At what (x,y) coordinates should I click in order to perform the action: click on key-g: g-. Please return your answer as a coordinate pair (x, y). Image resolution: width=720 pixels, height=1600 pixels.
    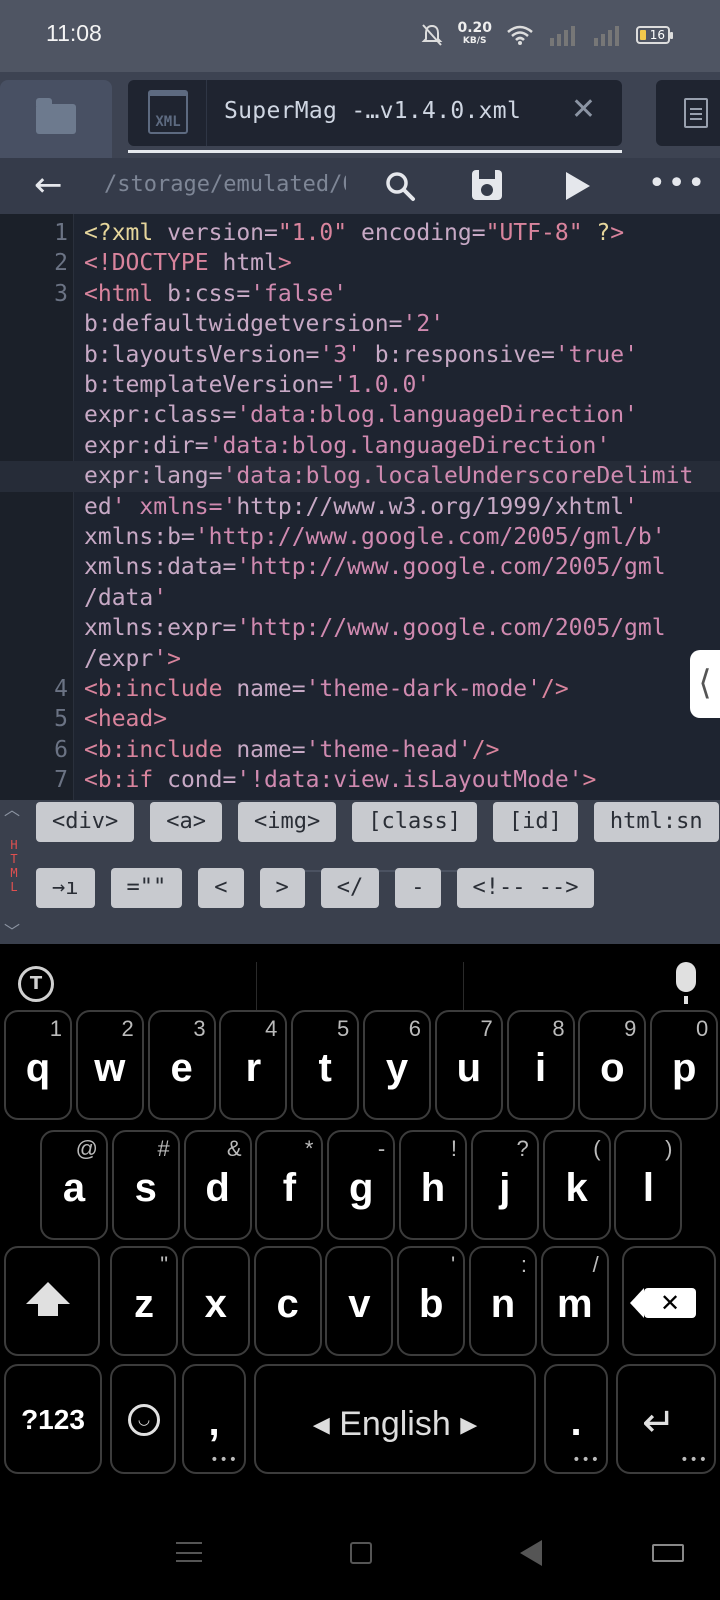
    Looking at the image, I should click on (361, 1185).